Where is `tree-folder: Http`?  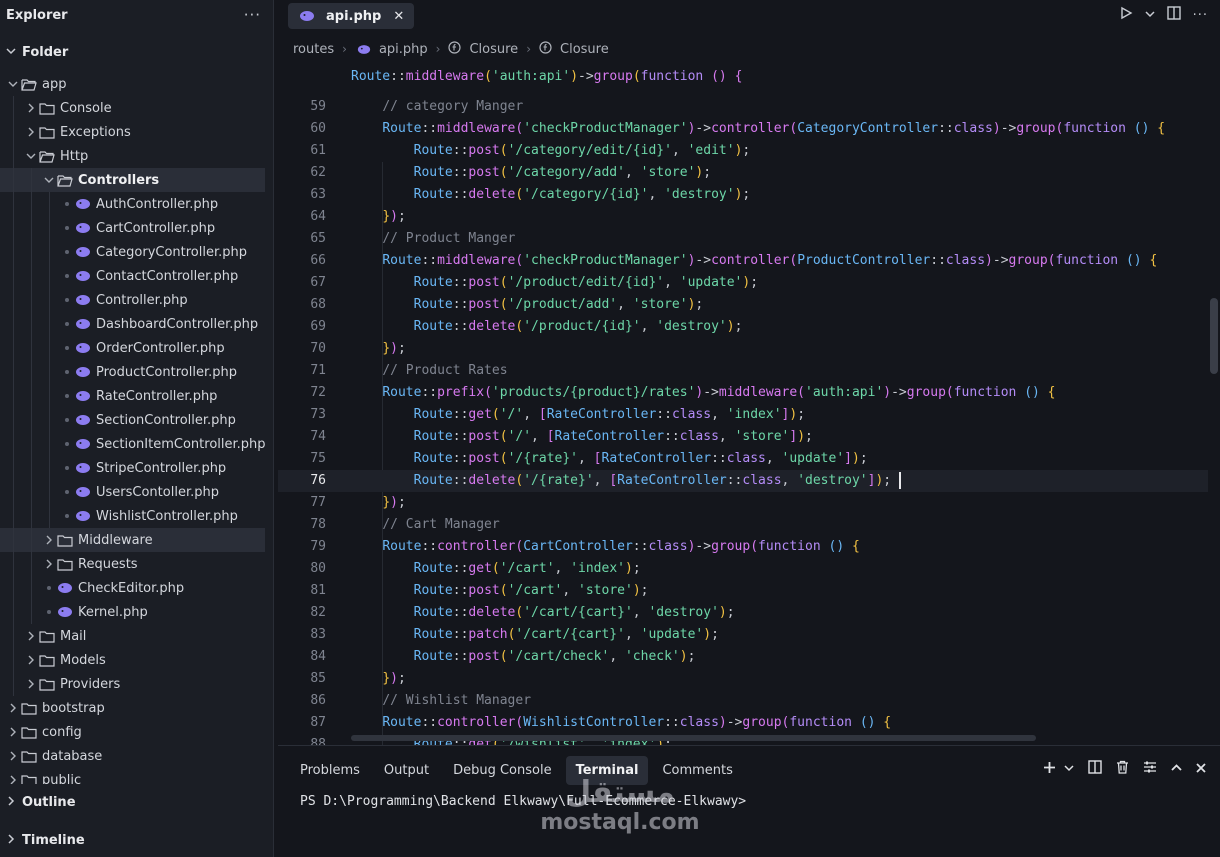 tree-folder: Http is located at coordinates (136, 156).